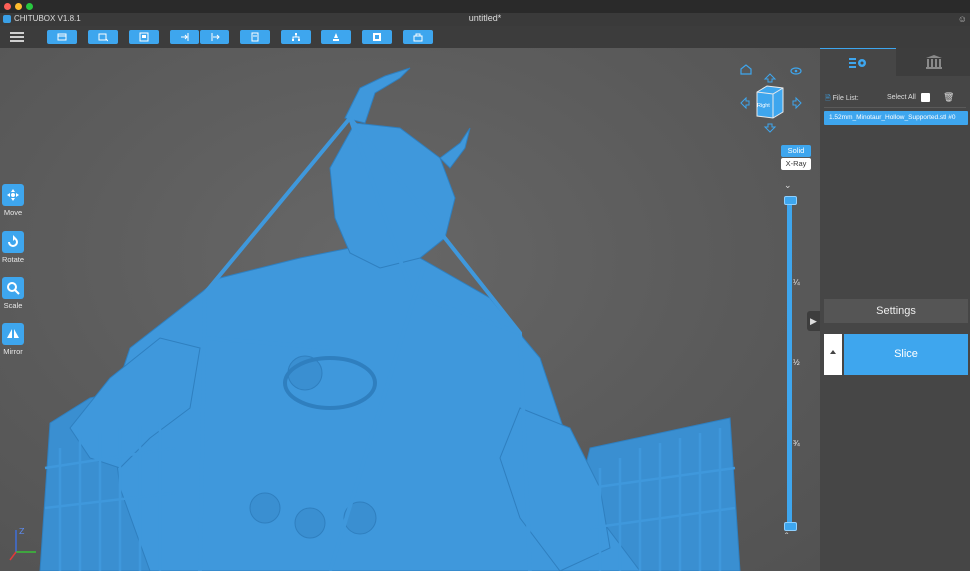  I want to click on slider-down-chevron-icon: ⌄, so click(788, 185).